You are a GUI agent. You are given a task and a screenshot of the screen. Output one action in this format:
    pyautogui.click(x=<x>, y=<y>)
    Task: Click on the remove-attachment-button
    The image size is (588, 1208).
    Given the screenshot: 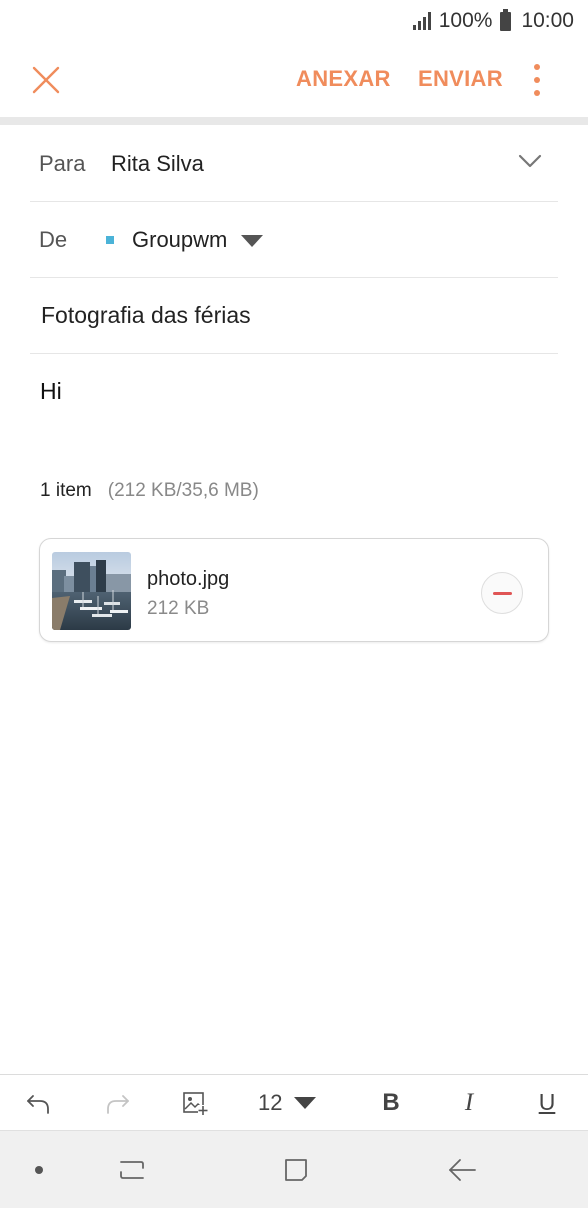 What is the action you would take?
    pyautogui.click(x=502, y=593)
    